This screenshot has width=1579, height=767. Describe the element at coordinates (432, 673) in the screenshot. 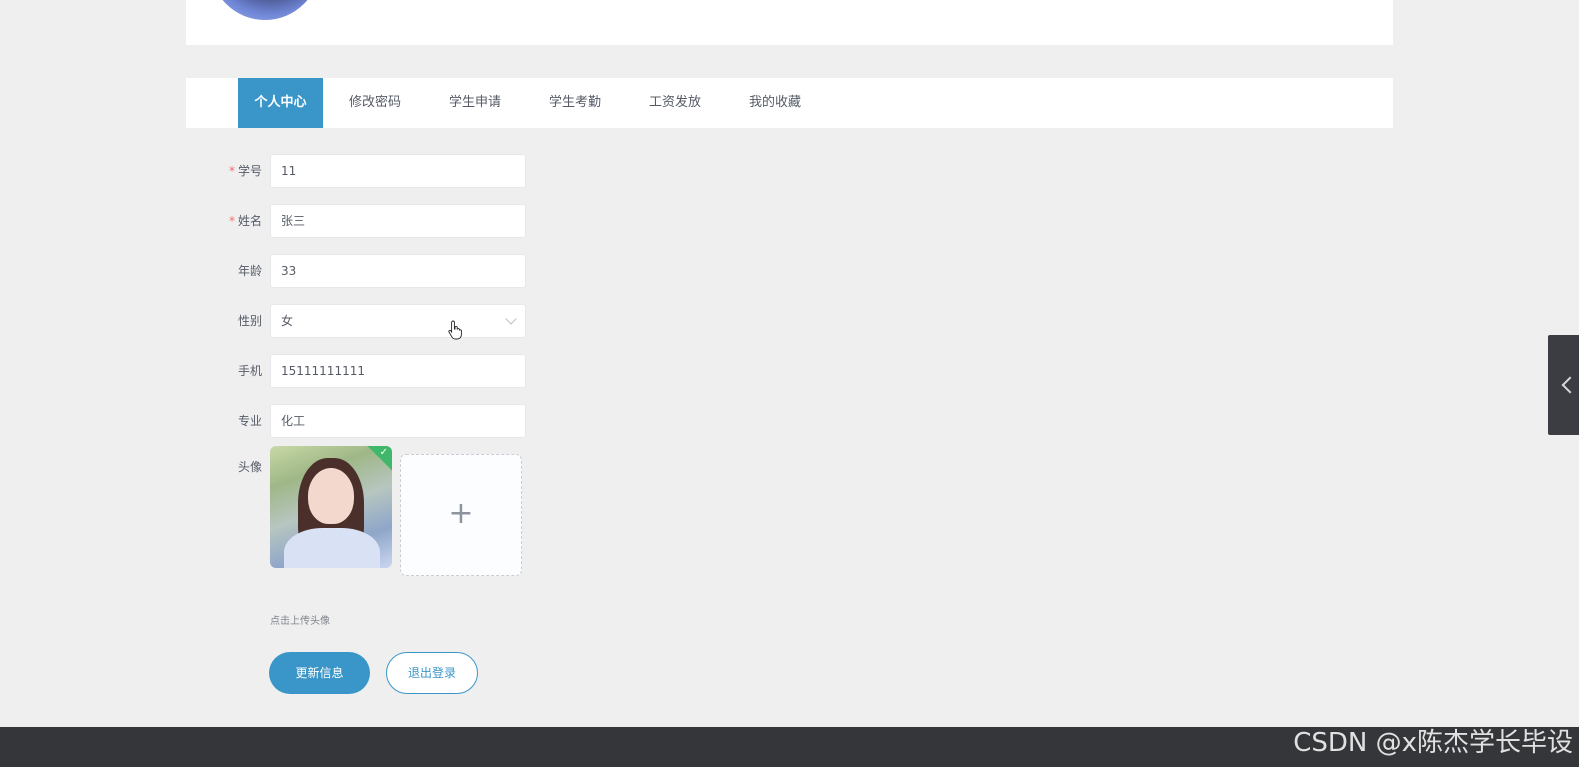

I see `logout-button: 退出登录` at that location.